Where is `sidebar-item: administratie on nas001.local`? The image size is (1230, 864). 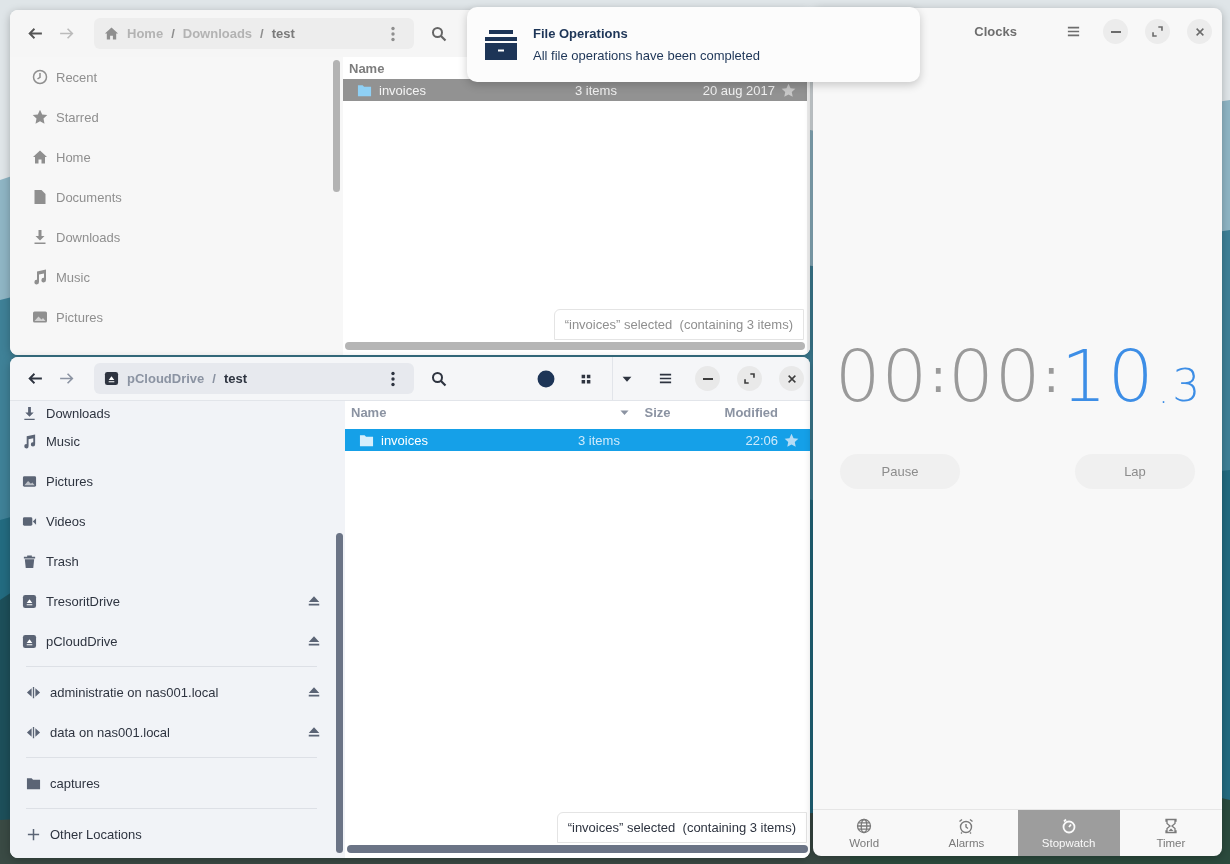
sidebar-item: administratie on nas001.local is located at coordinates (173, 692).